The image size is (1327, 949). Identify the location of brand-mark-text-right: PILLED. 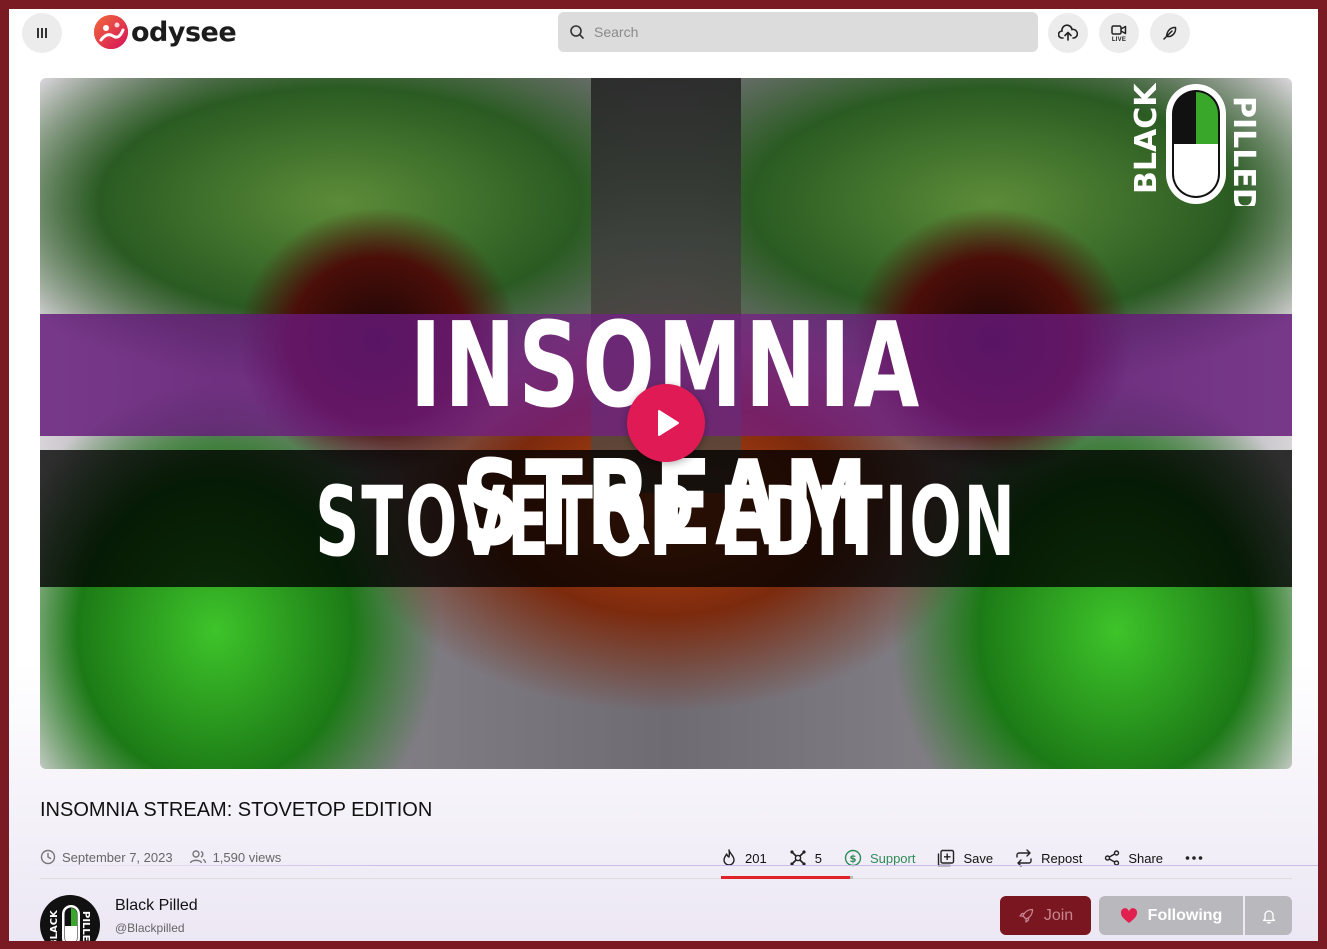
(1243, 151).